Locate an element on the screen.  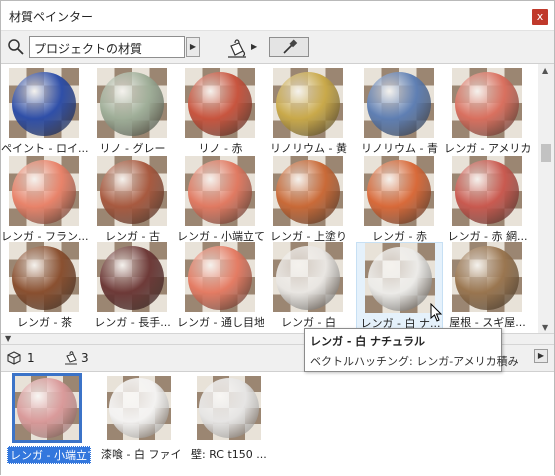
eyedropper-button is located at coordinates (289, 47).